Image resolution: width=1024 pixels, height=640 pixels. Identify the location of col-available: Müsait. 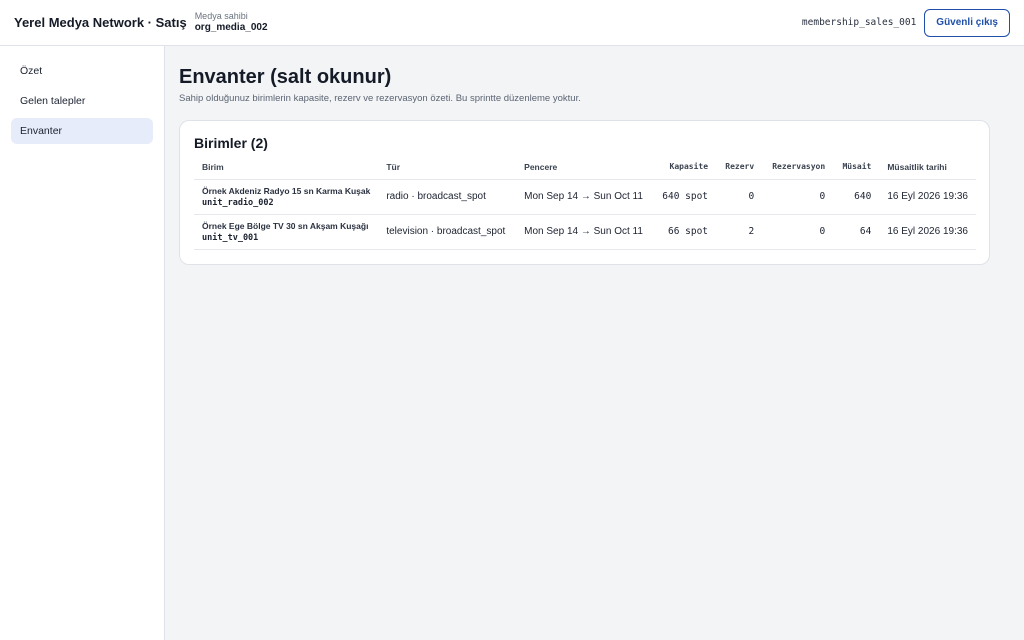
(856, 167).